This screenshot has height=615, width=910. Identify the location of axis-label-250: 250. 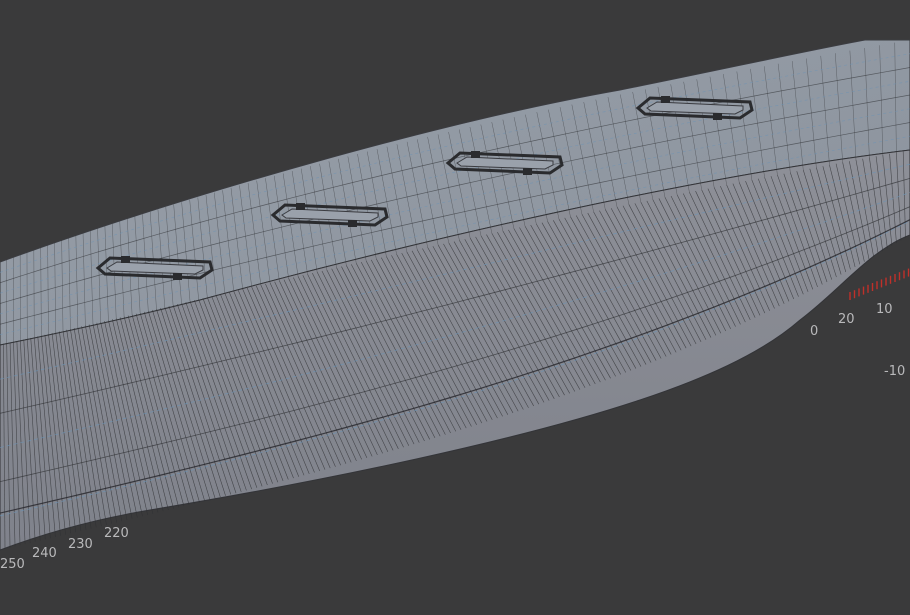
(12, 564).